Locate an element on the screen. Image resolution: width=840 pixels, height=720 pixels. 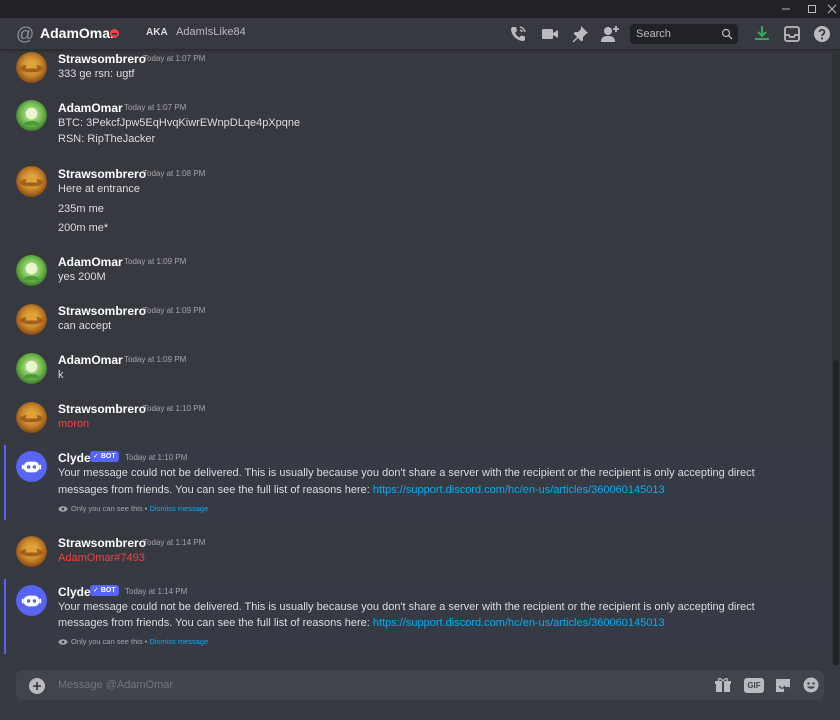
add-friends-to-dm-icon is located at coordinates (610, 34).